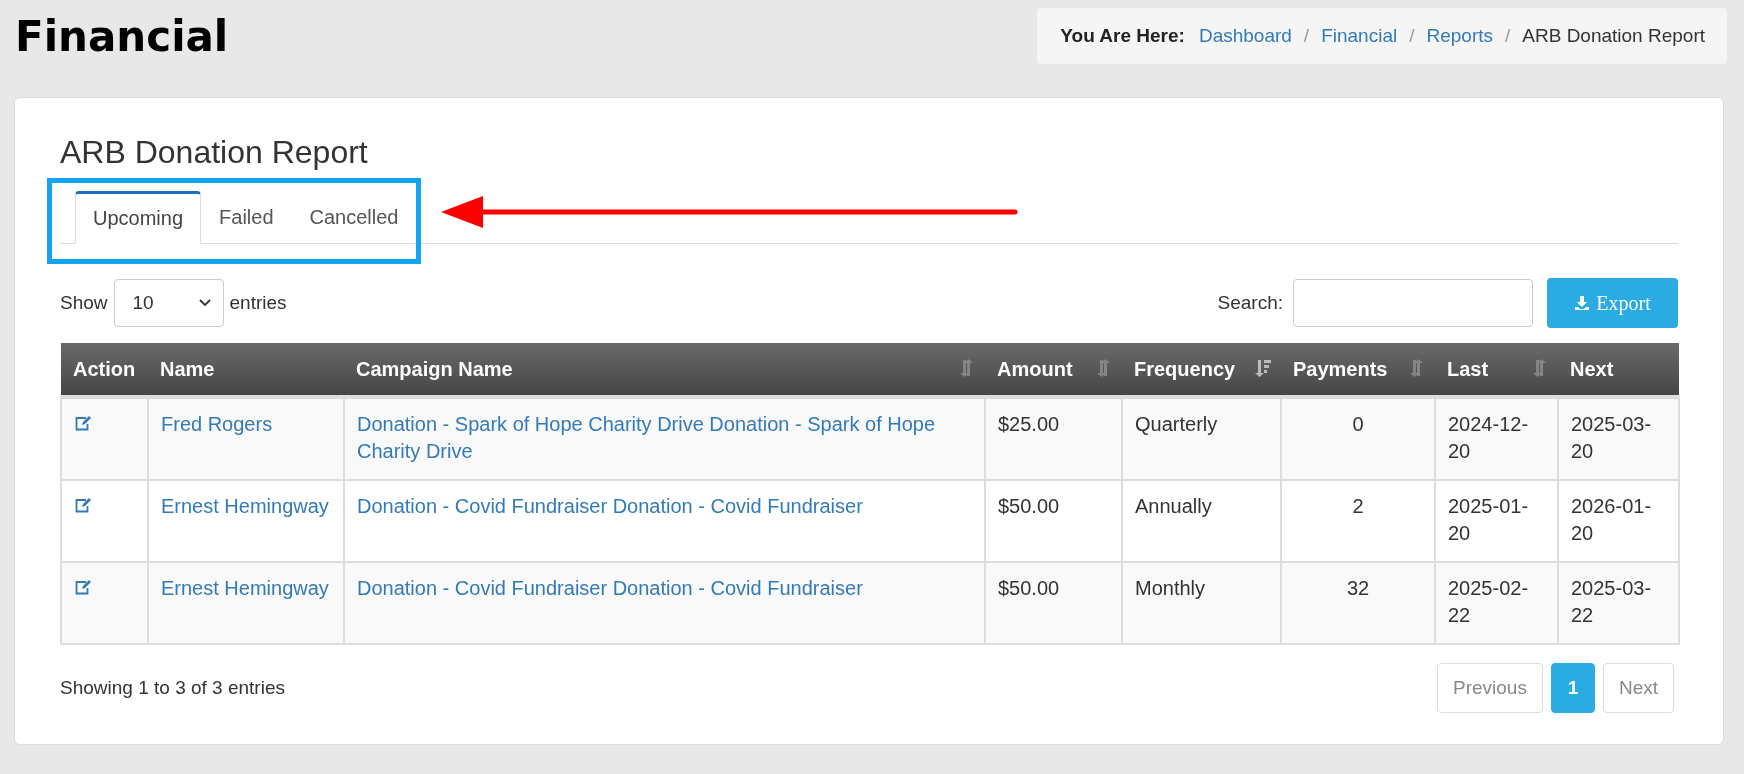  I want to click on search-label: Search:, so click(1250, 303).